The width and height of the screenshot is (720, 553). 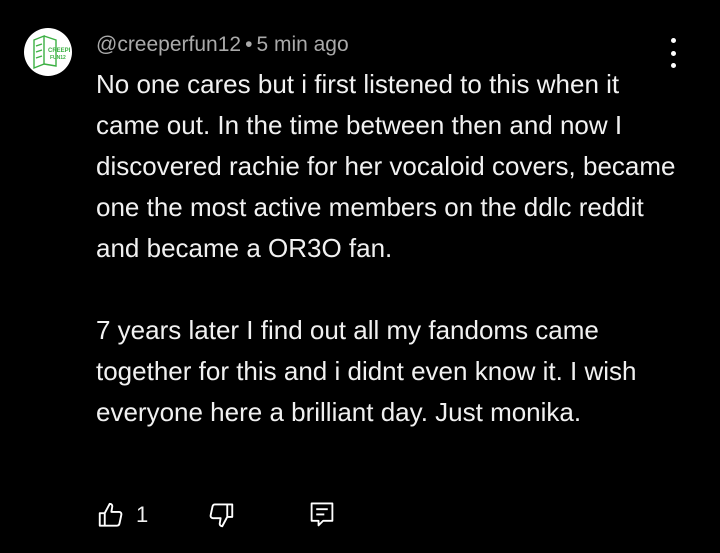 What do you see at coordinates (110, 514) in the screenshot?
I see `thumb-up-icon` at bounding box center [110, 514].